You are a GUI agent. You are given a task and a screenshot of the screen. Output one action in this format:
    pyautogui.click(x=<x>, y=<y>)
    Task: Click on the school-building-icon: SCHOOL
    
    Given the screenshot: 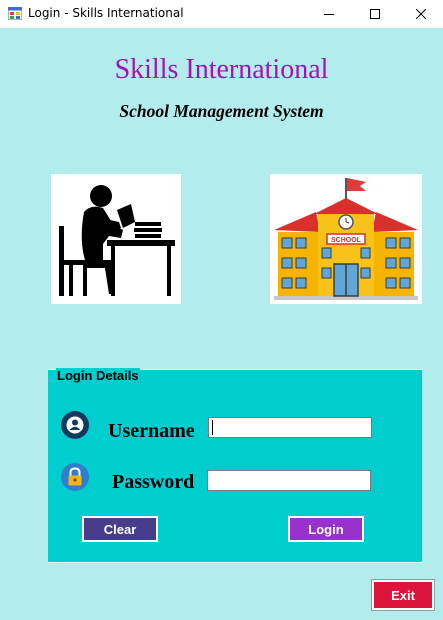 What is the action you would take?
    pyautogui.click(x=346, y=239)
    